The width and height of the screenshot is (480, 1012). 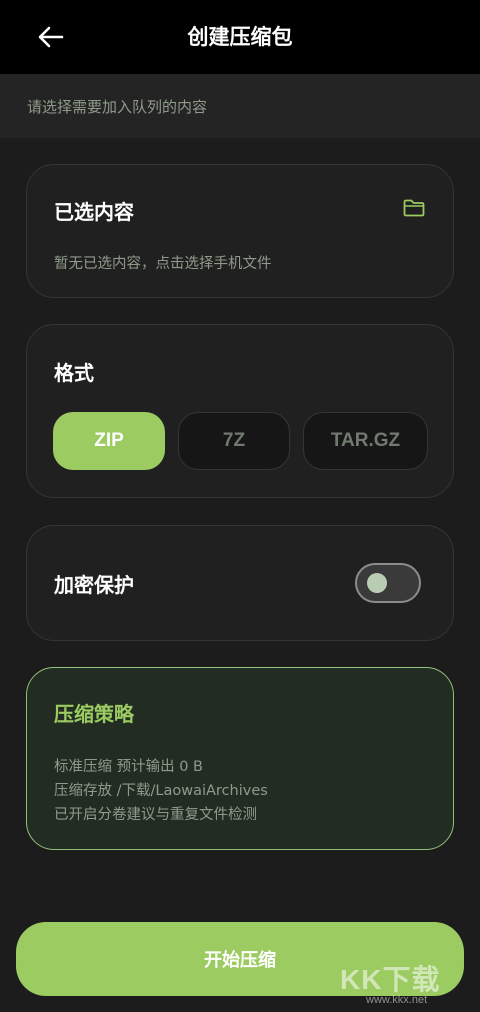 I want to click on back-button, so click(x=51, y=37).